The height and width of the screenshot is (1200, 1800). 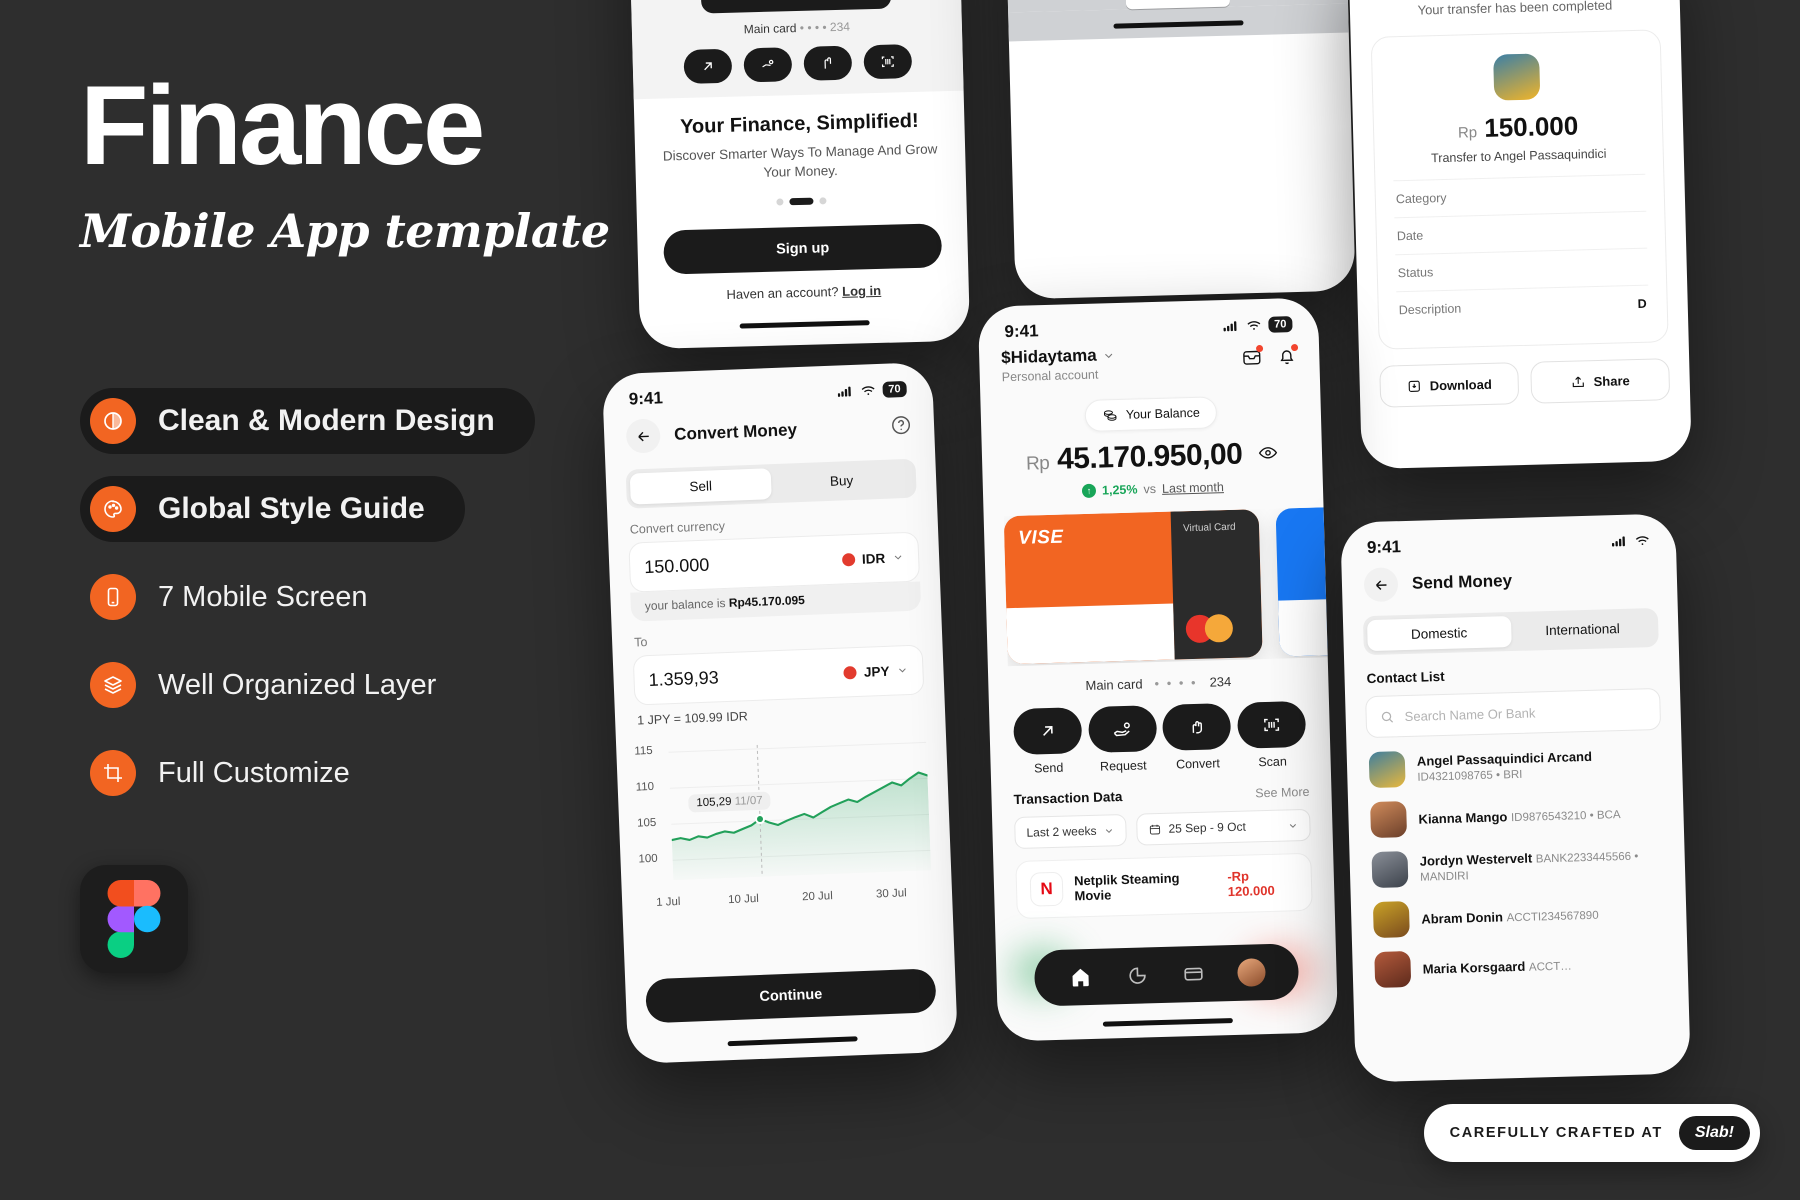 What do you see at coordinates (1252, 359) in the screenshot?
I see `inbox-icon` at bounding box center [1252, 359].